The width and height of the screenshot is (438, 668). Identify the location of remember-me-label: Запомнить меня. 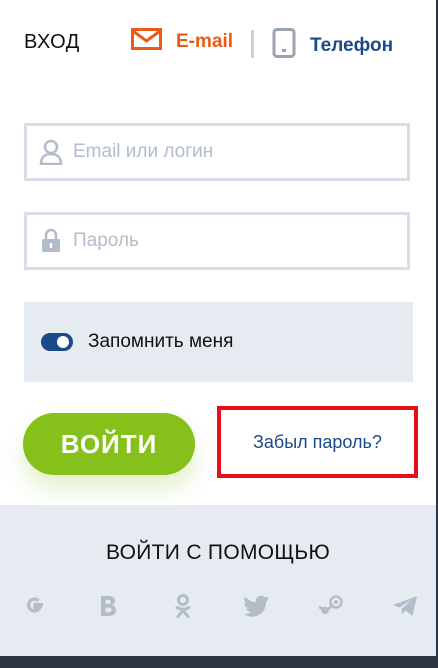
(161, 341).